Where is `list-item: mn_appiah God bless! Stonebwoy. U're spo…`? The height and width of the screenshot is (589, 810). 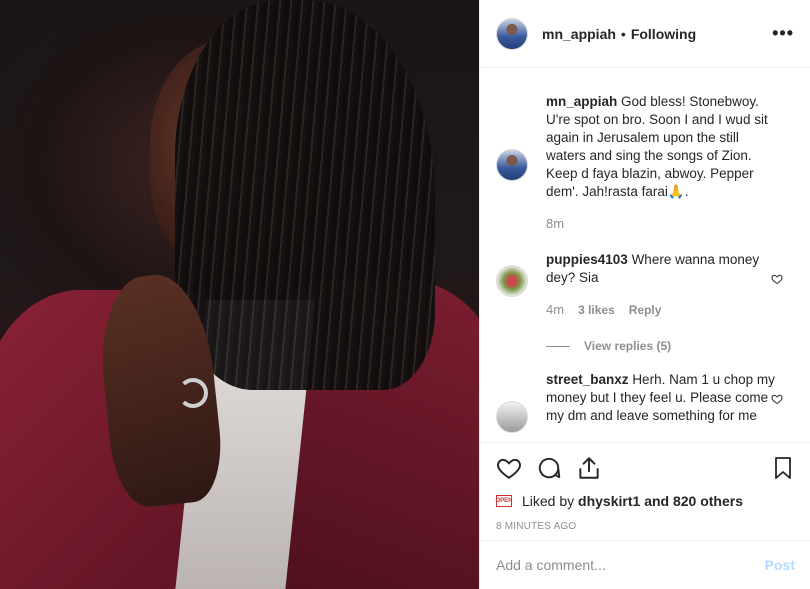 list-item: mn_appiah God bless! Stonebwoy. U're spo… is located at coordinates (645, 151).